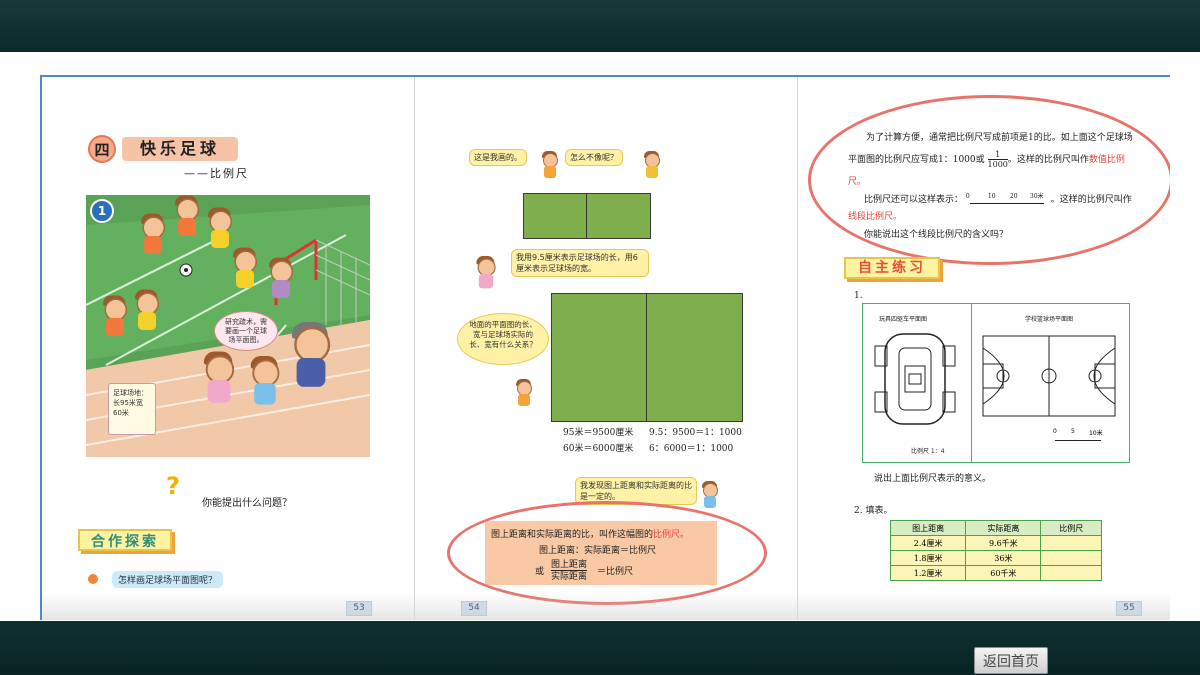 The height and width of the screenshot is (675, 1200). I want to click on table-cell: 1.2厘米, so click(928, 573).